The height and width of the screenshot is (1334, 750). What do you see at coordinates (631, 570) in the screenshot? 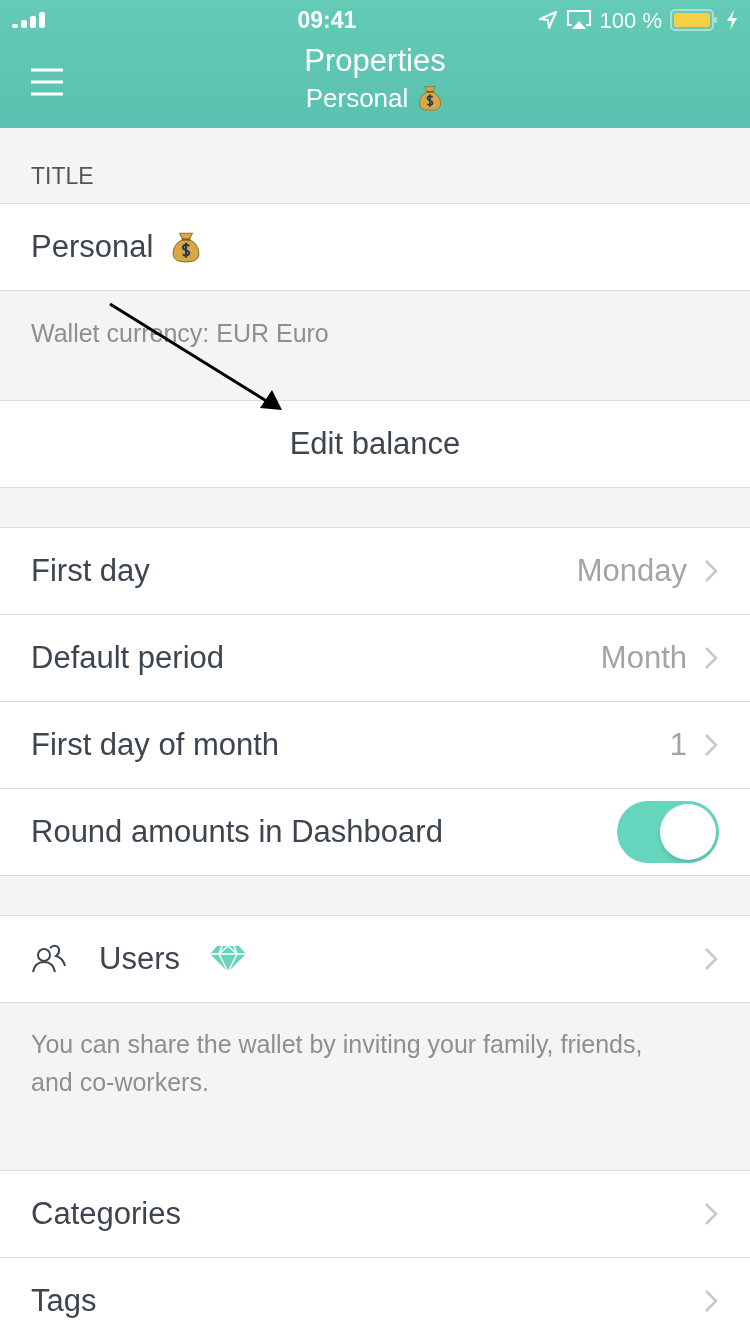
I see `setting-value: Monday` at bounding box center [631, 570].